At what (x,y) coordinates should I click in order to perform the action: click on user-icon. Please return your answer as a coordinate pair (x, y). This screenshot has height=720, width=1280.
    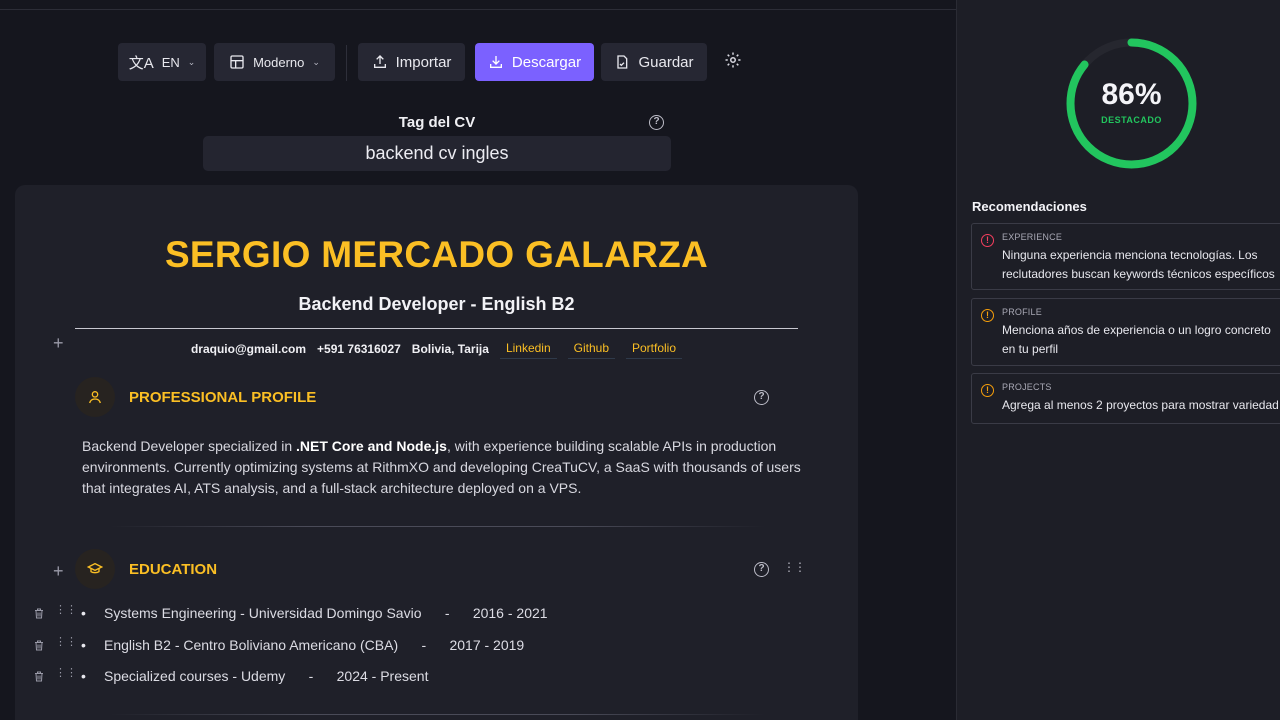
    Looking at the image, I should click on (95, 397).